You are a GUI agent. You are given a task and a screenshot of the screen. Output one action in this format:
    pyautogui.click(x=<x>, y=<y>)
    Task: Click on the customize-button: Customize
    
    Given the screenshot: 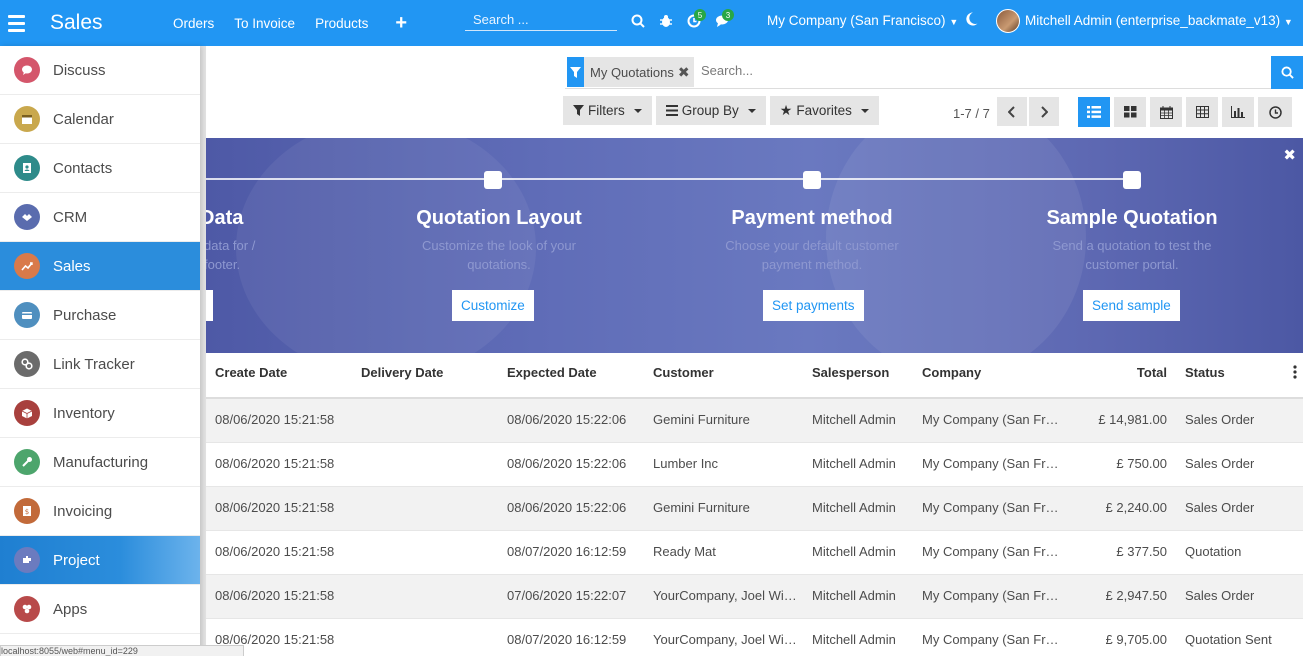 What is the action you would take?
    pyautogui.click(x=493, y=305)
    